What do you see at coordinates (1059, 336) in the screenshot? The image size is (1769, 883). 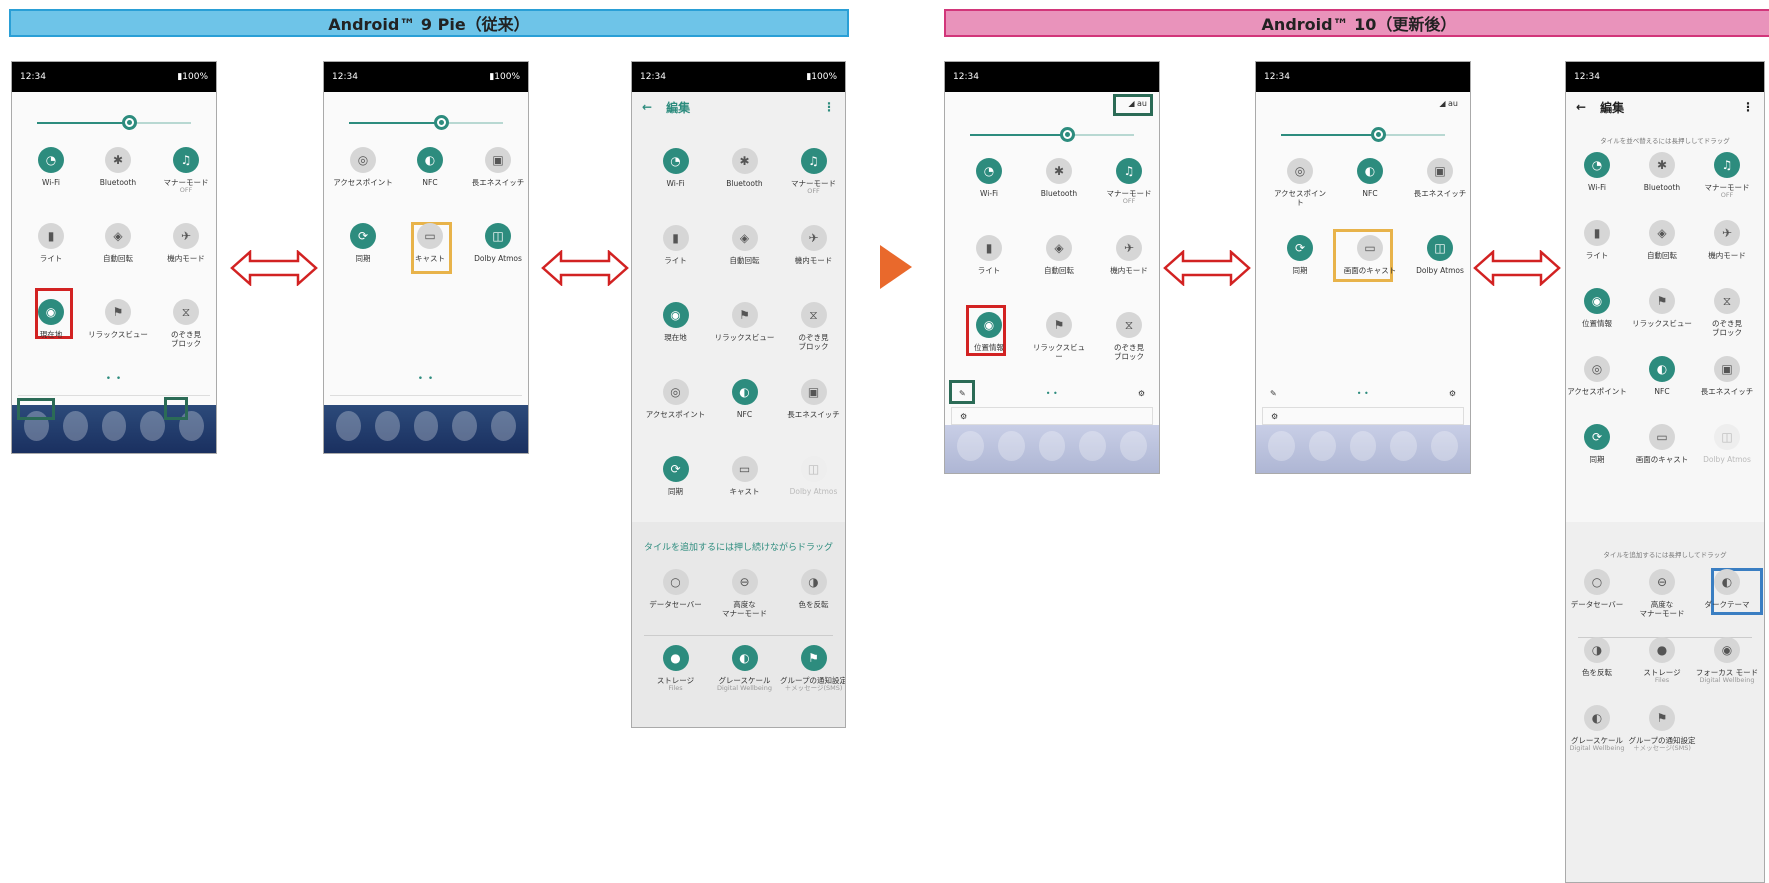 I see `tile-night-light: ⚑ リラックスビュ ー` at bounding box center [1059, 336].